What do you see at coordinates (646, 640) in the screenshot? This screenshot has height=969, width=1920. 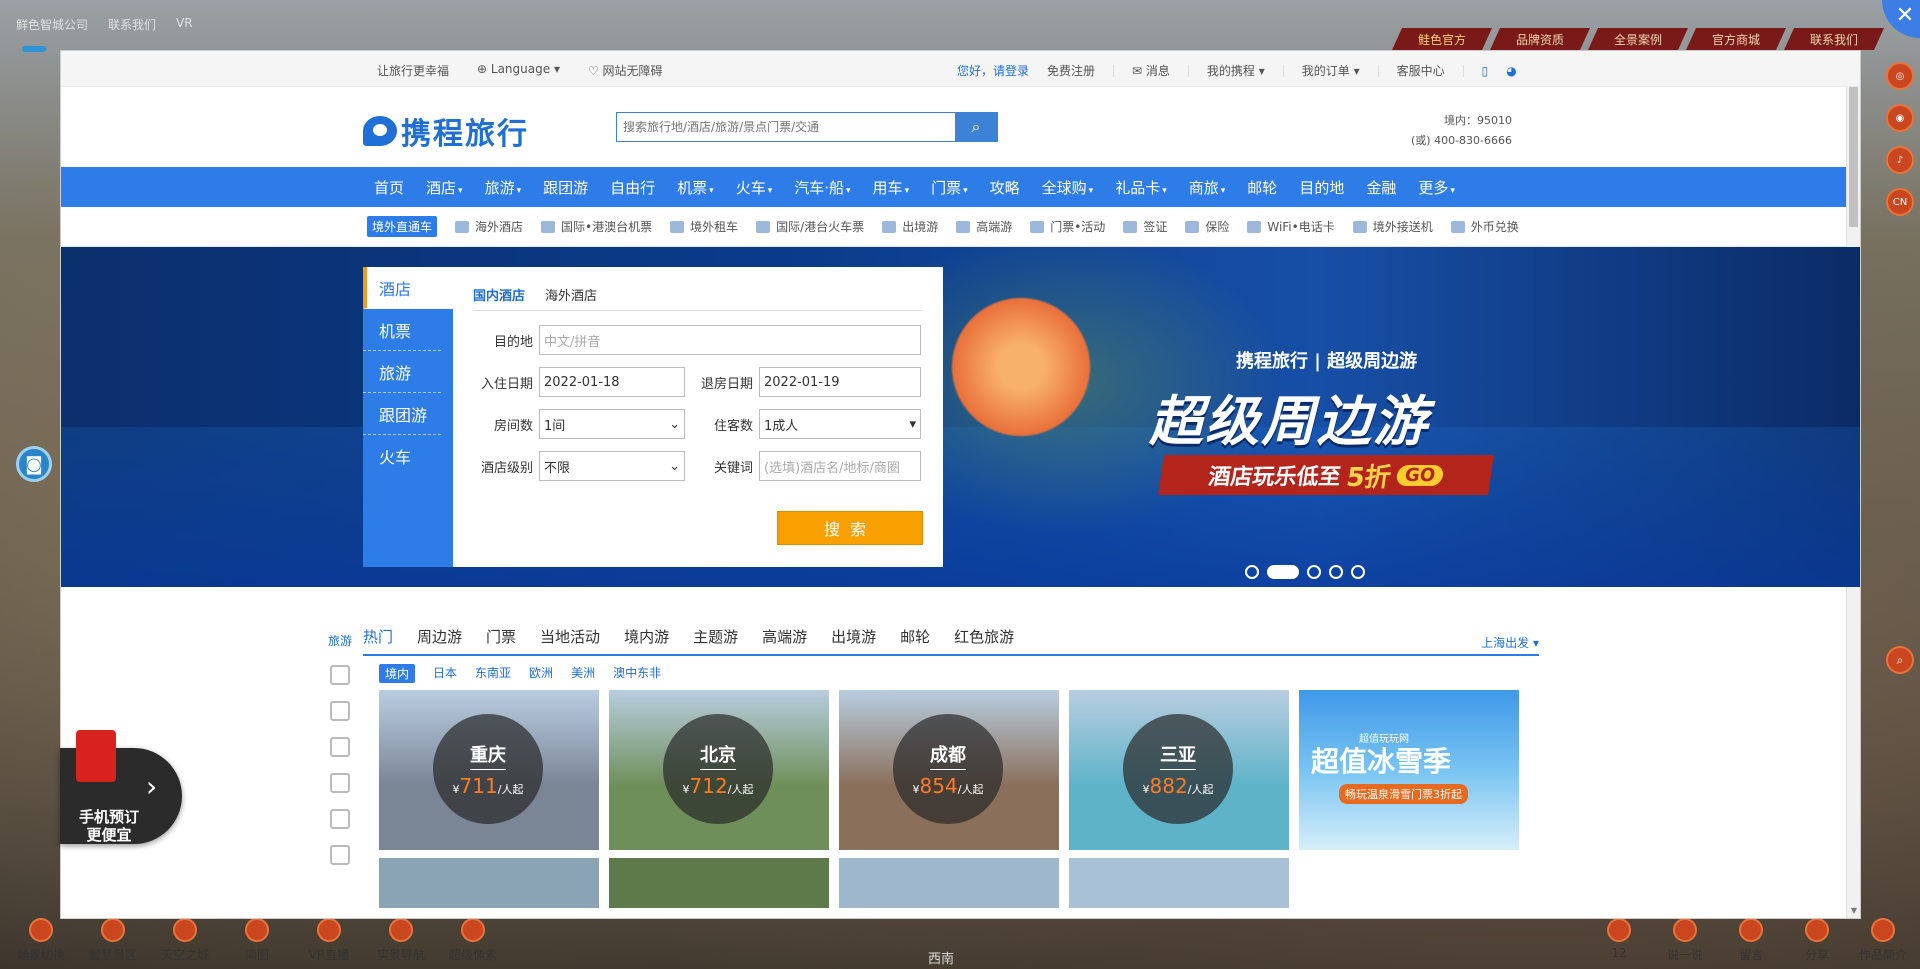 I see `travel-tab: 境内游` at bounding box center [646, 640].